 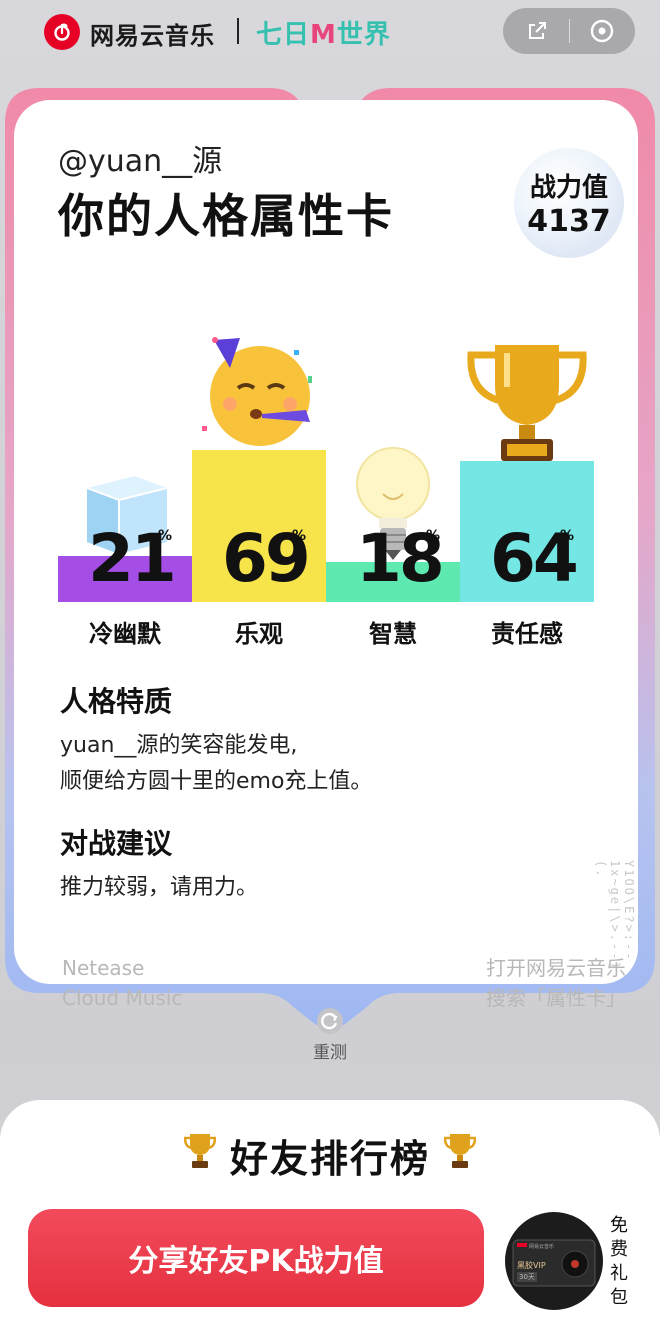 What do you see at coordinates (393, 634) in the screenshot?
I see `category-label-智慧: 智慧` at bounding box center [393, 634].